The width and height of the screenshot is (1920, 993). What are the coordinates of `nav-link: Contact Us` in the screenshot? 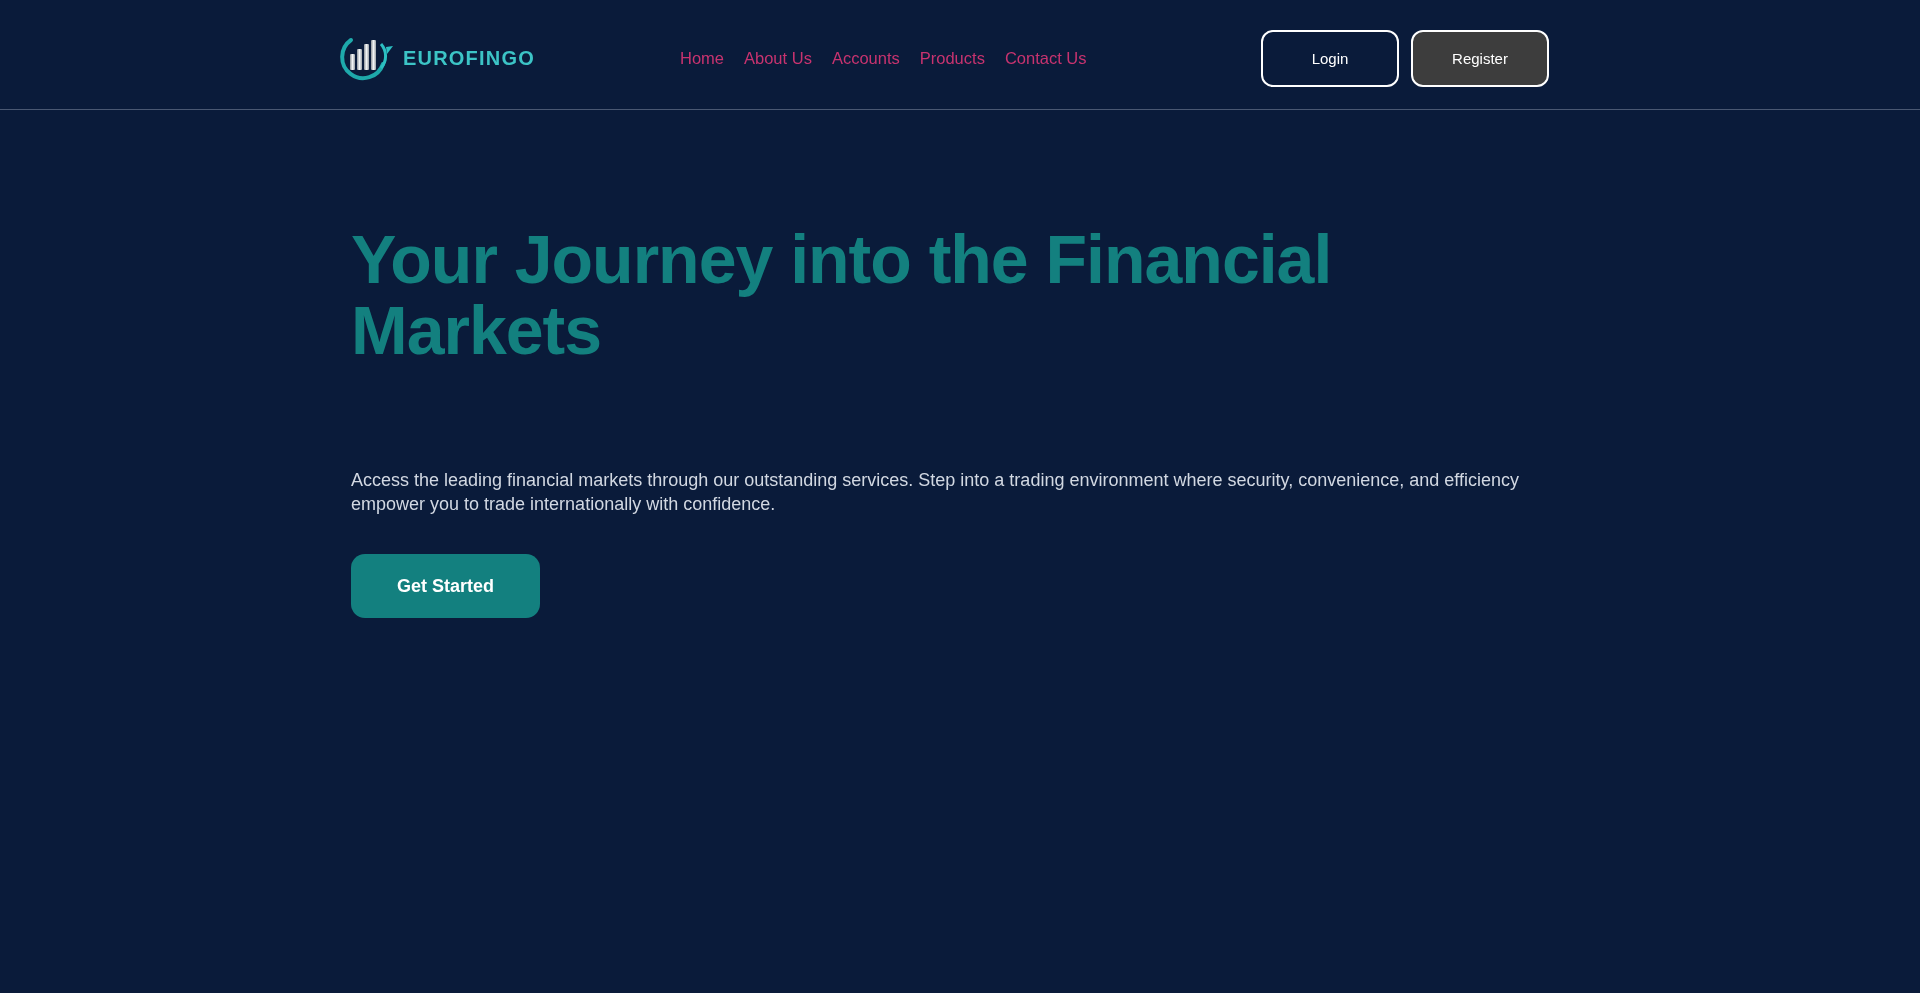 It's located at (1045, 58).